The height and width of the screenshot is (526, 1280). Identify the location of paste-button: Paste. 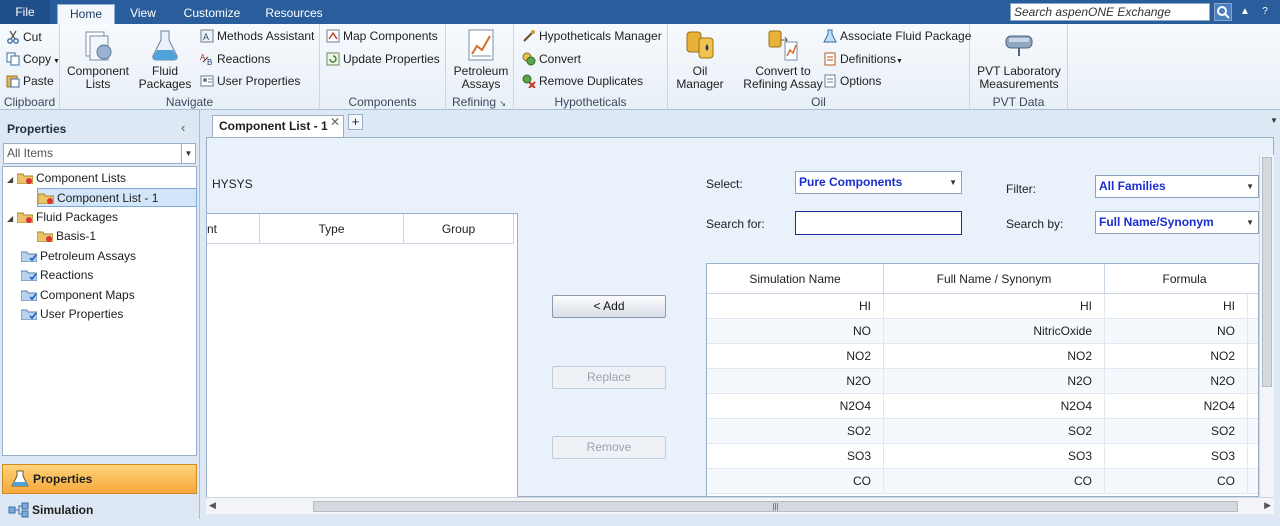
(30, 81).